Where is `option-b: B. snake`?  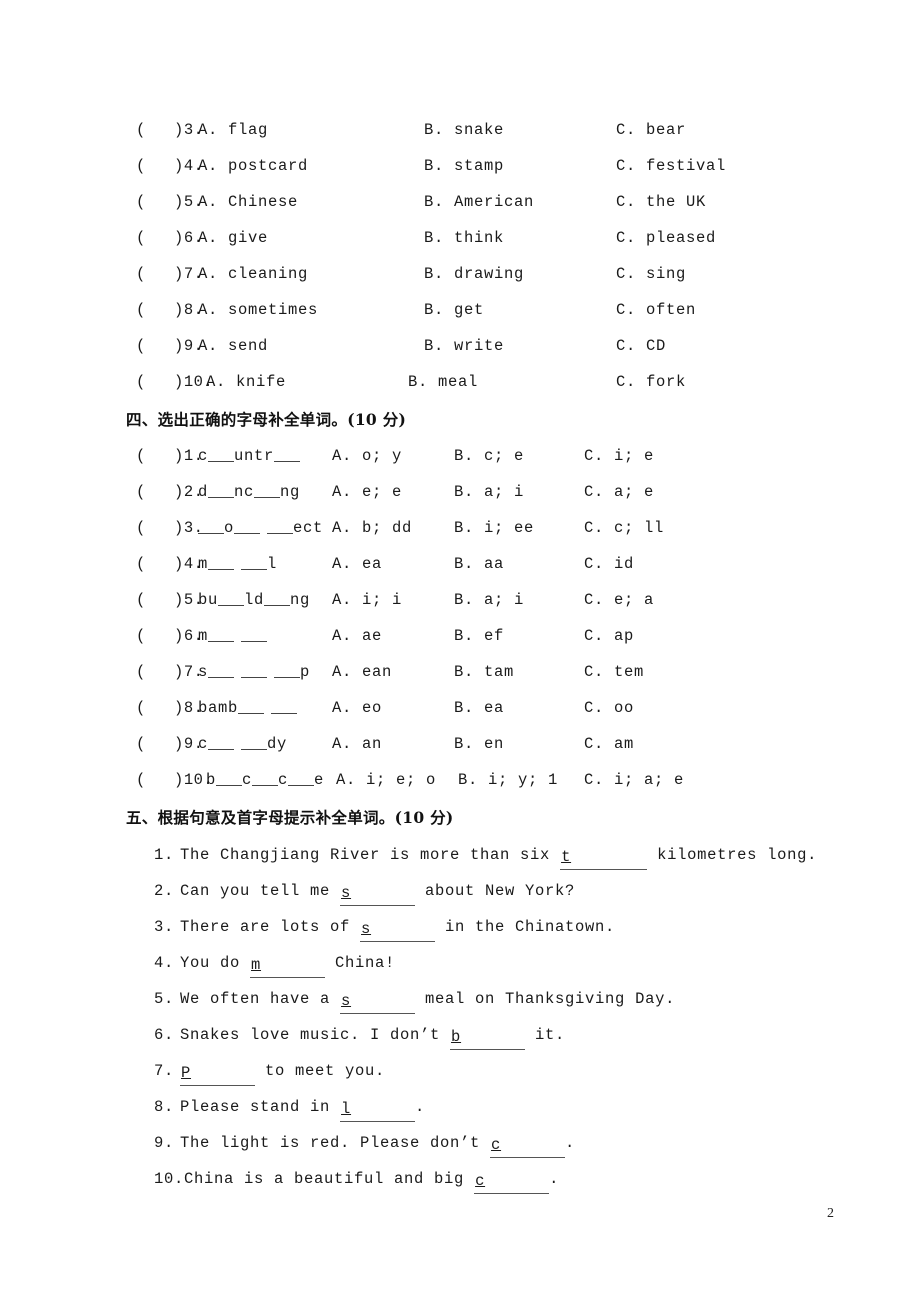
option-b: B. snake is located at coordinates (464, 130).